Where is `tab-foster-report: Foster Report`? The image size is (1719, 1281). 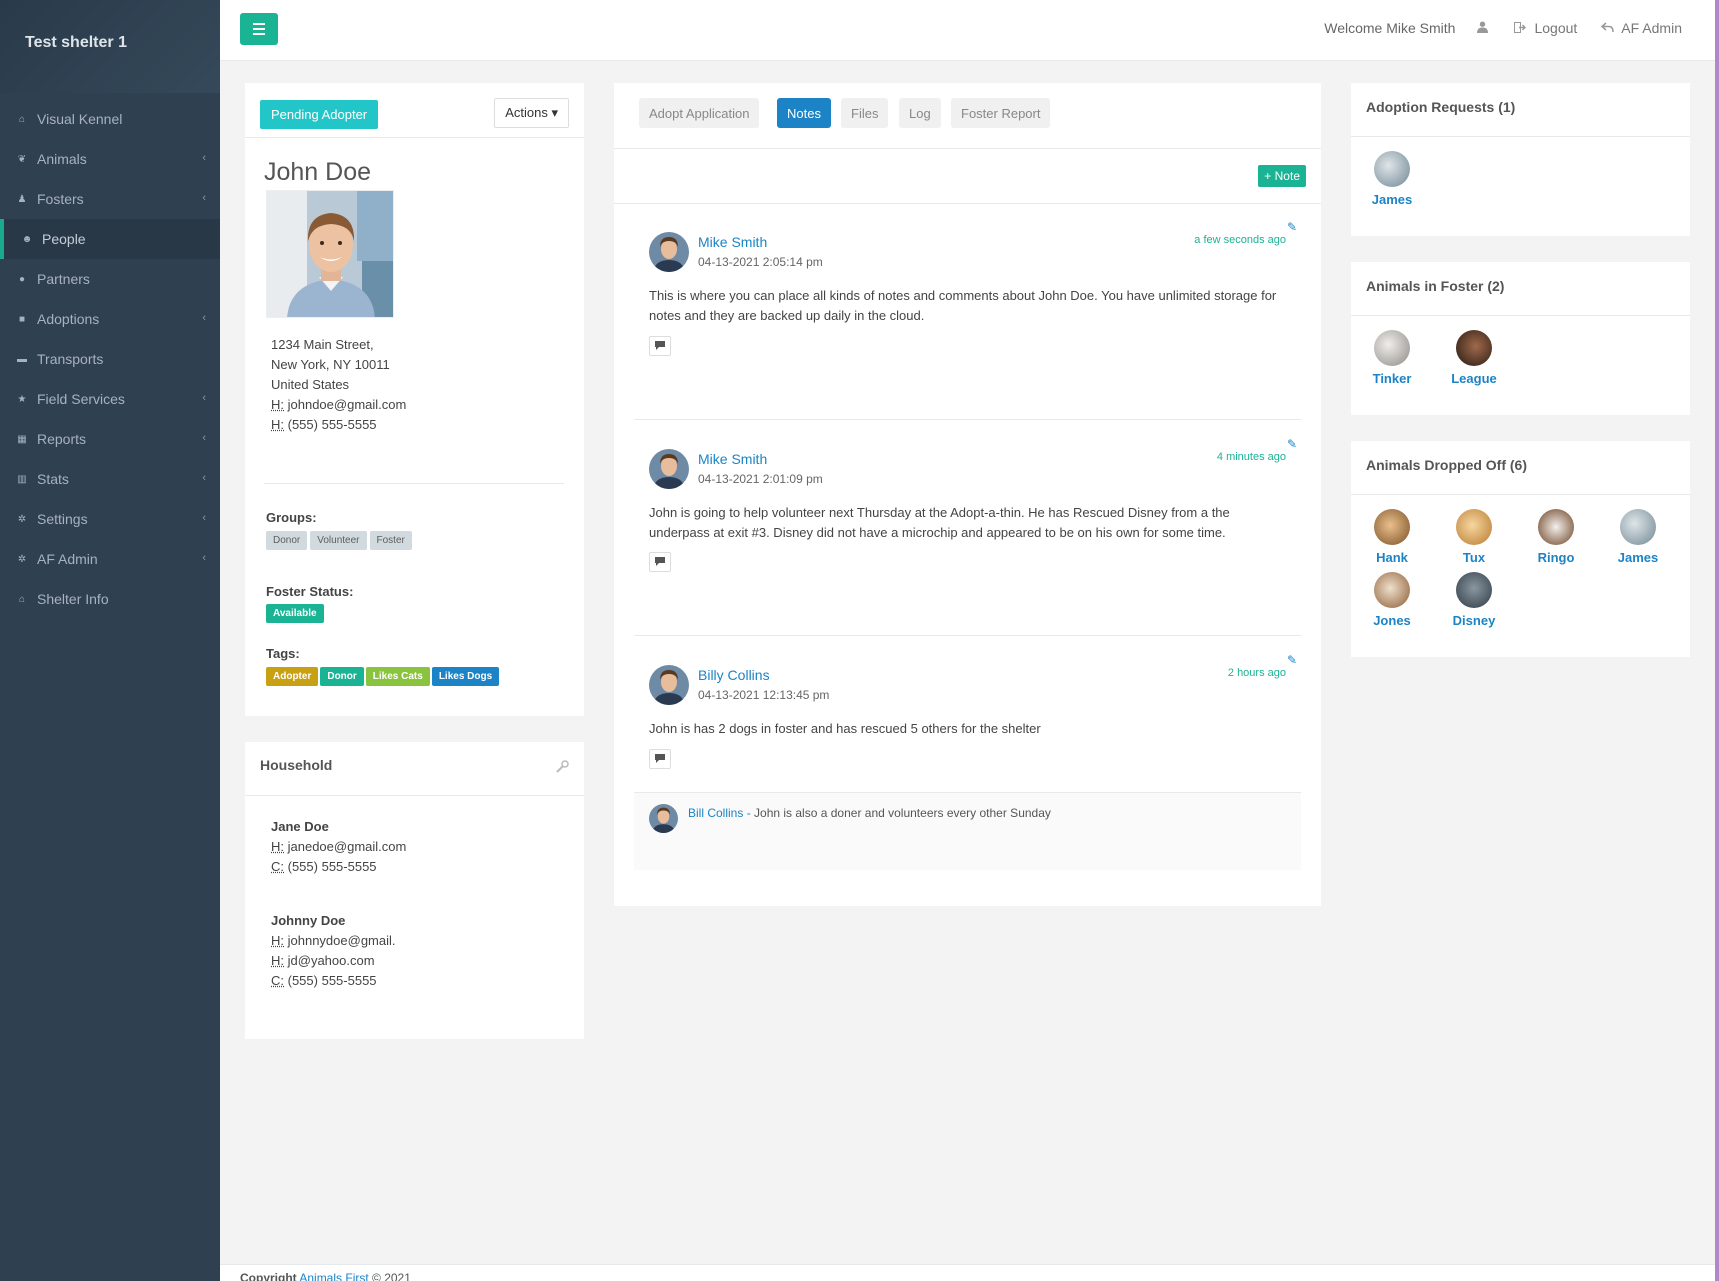 tab-foster-report: Foster Report is located at coordinates (1001, 113).